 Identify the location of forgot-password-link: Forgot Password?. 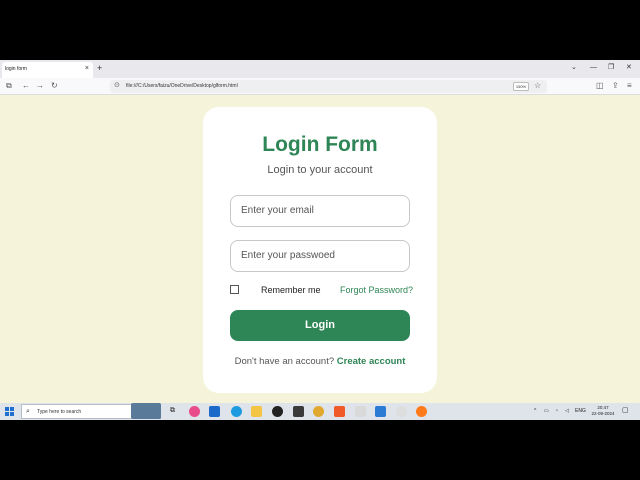
(376, 290).